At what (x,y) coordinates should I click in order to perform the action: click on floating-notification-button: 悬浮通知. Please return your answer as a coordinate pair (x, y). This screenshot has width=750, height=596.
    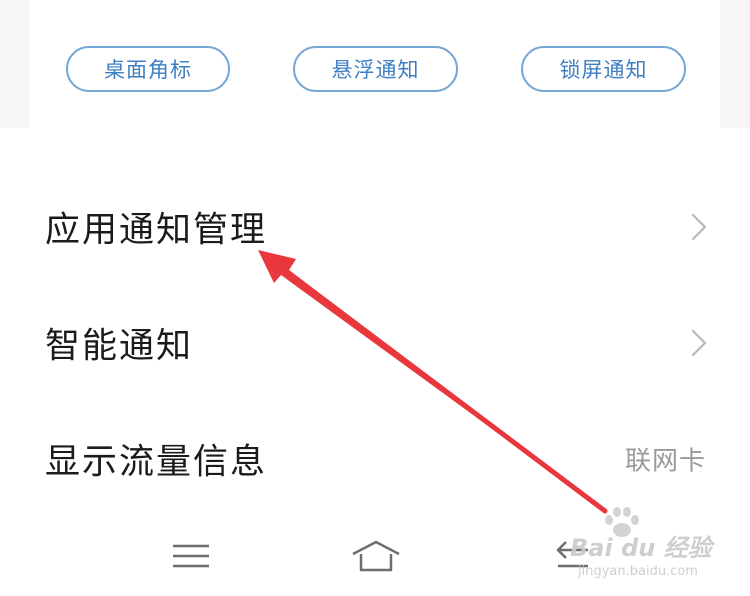
    Looking at the image, I should click on (375, 69).